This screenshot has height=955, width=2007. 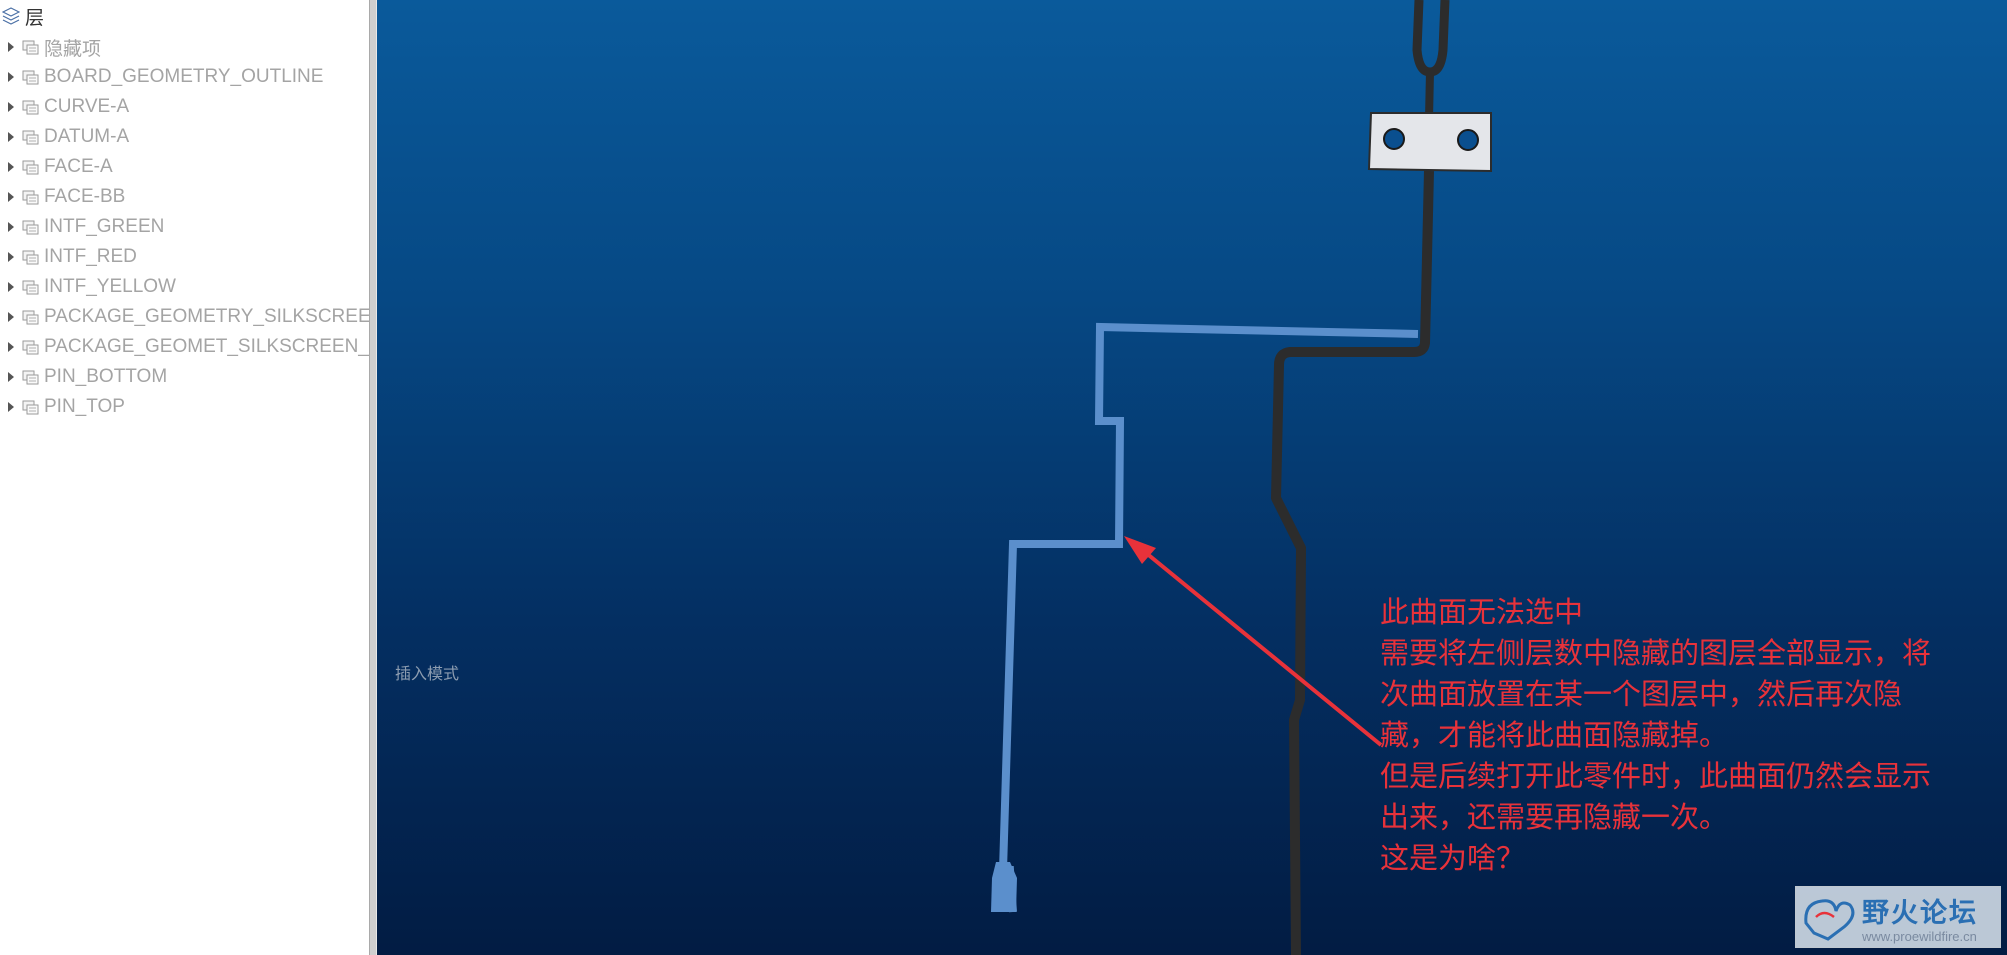 What do you see at coordinates (1004, 887) in the screenshot?
I see `surface-end-tab` at bounding box center [1004, 887].